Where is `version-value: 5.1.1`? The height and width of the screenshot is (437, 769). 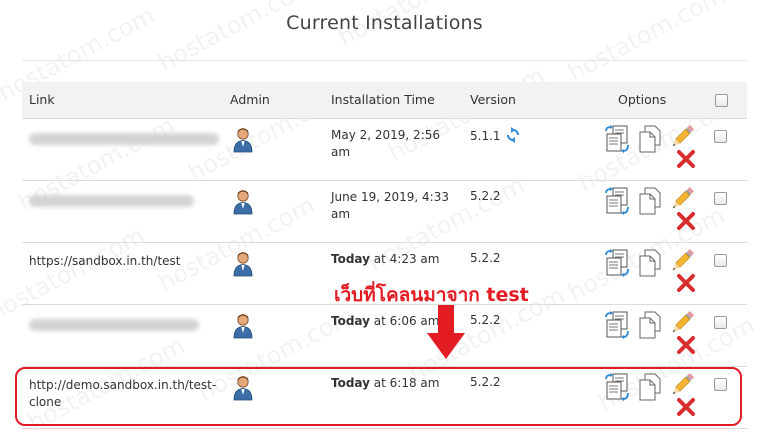
version-value: 5.1.1 is located at coordinates (485, 136).